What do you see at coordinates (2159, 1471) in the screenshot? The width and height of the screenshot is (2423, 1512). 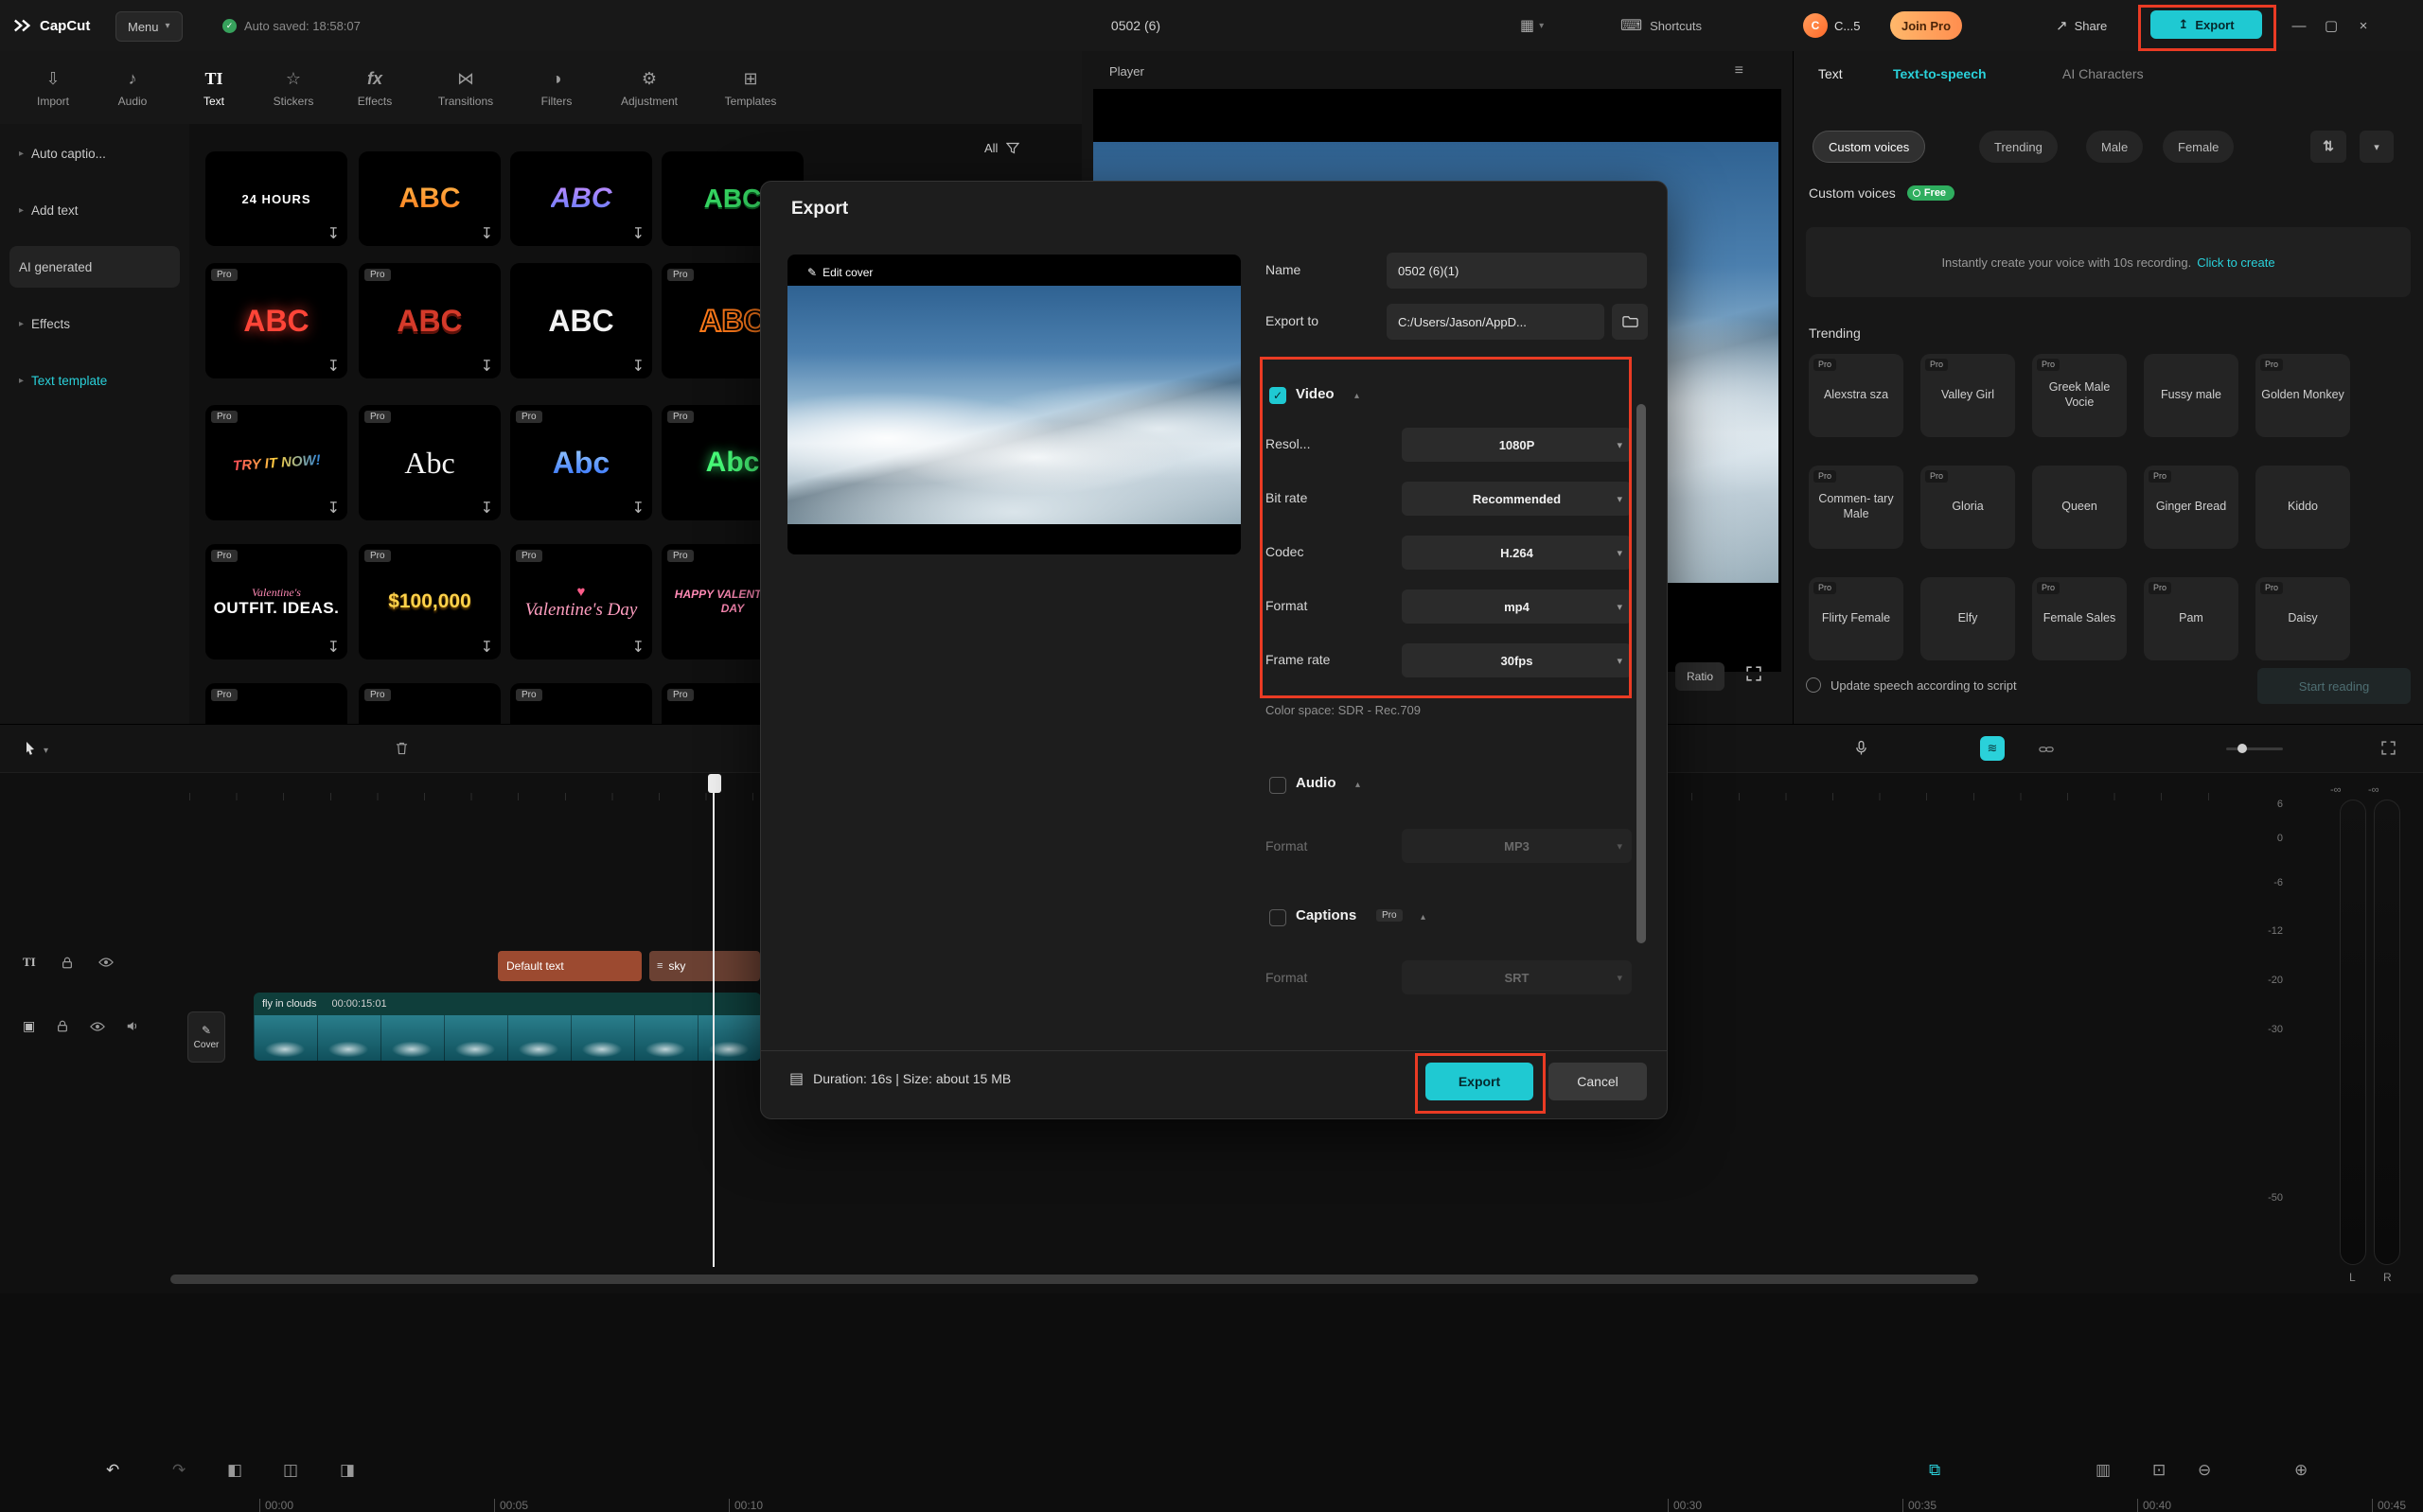 I see `display-icon: ⊡` at bounding box center [2159, 1471].